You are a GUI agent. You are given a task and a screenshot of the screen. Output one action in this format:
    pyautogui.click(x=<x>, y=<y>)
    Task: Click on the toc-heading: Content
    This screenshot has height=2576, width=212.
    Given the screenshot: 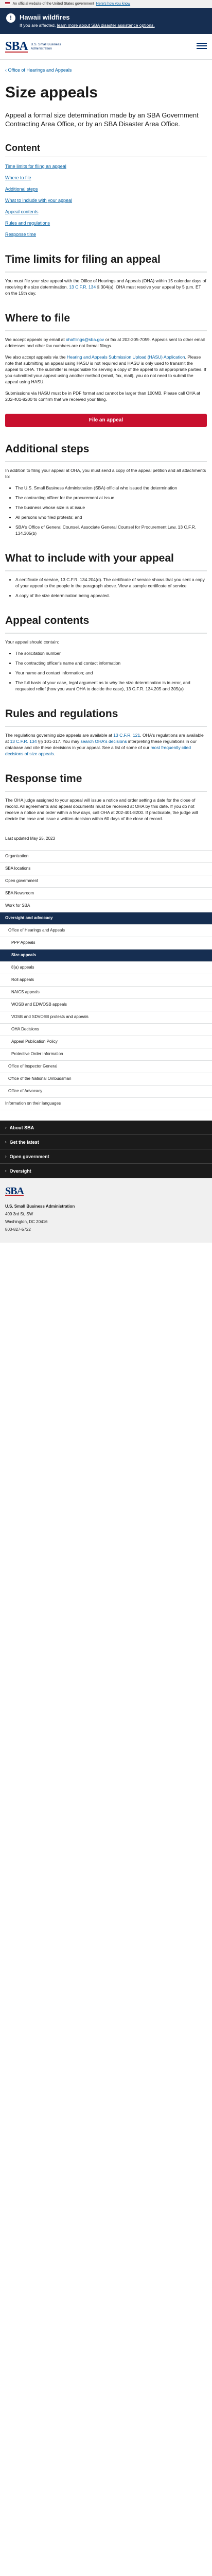 What is the action you would take?
    pyautogui.click(x=22, y=148)
    